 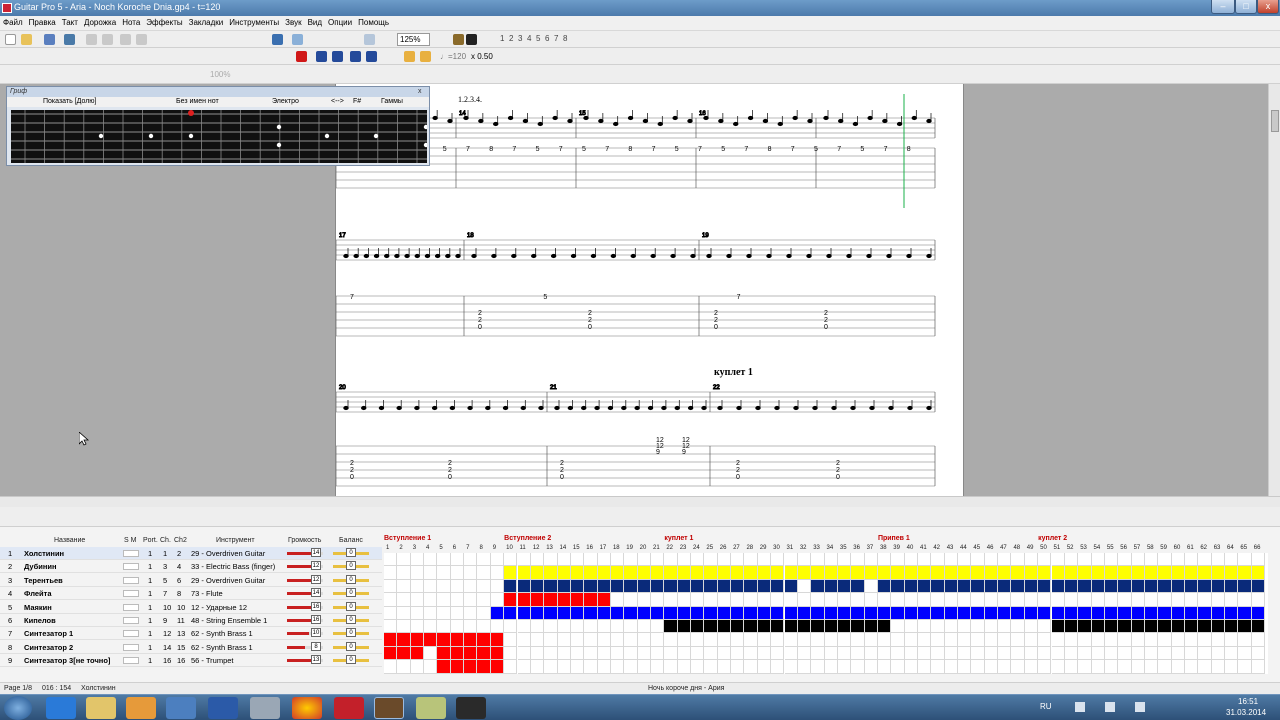 What do you see at coordinates (69, 39) in the screenshot?
I see `print-icon` at bounding box center [69, 39].